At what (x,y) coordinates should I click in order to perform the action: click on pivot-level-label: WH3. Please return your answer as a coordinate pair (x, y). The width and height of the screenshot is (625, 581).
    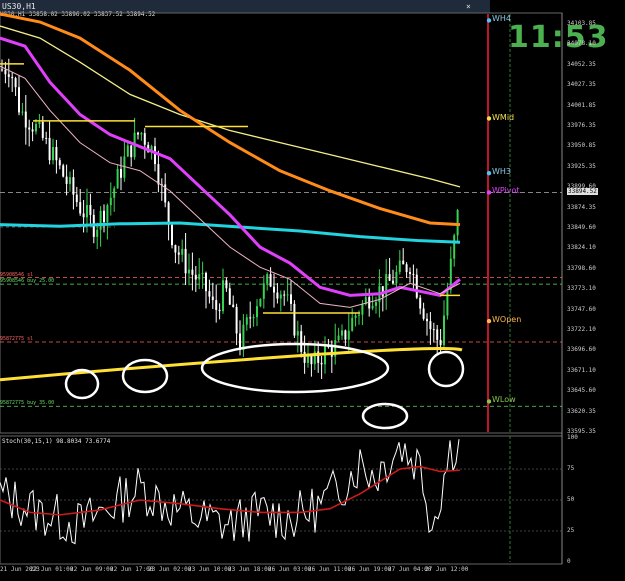
    Looking at the image, I should click on (502, 172).